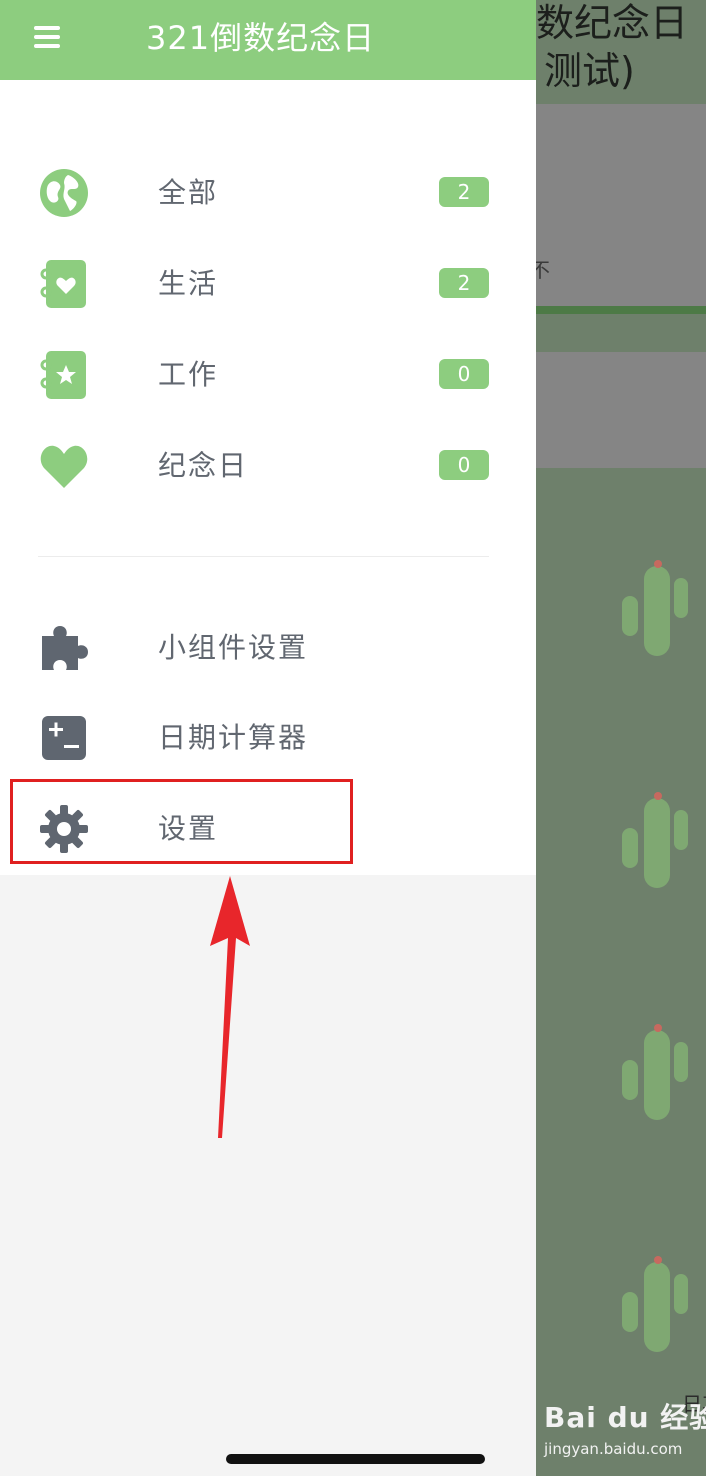 Image resolution: width=706 pixels, height=1476 pixels. Describe the element at coordinates (63, 375) in the screenshot. I see `notebook-star-icon` at that location.